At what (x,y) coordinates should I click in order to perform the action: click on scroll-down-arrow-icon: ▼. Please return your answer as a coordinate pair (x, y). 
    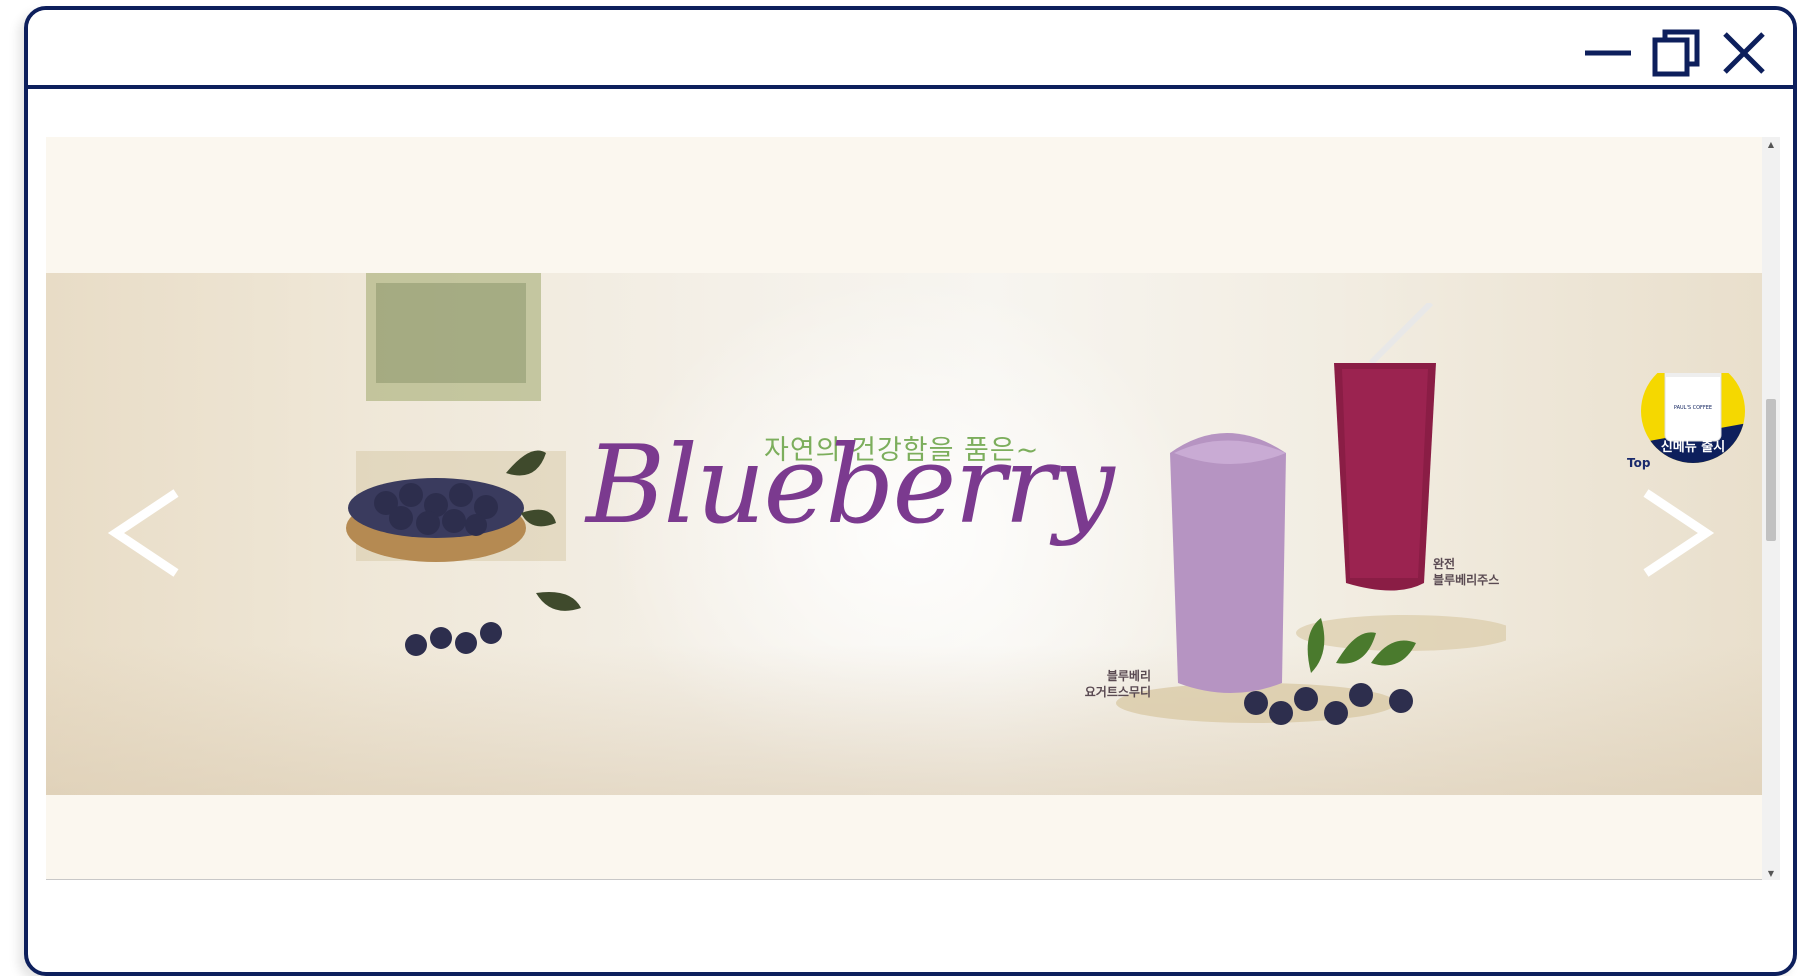
    Looking at the image, I should click on (1771, 873).